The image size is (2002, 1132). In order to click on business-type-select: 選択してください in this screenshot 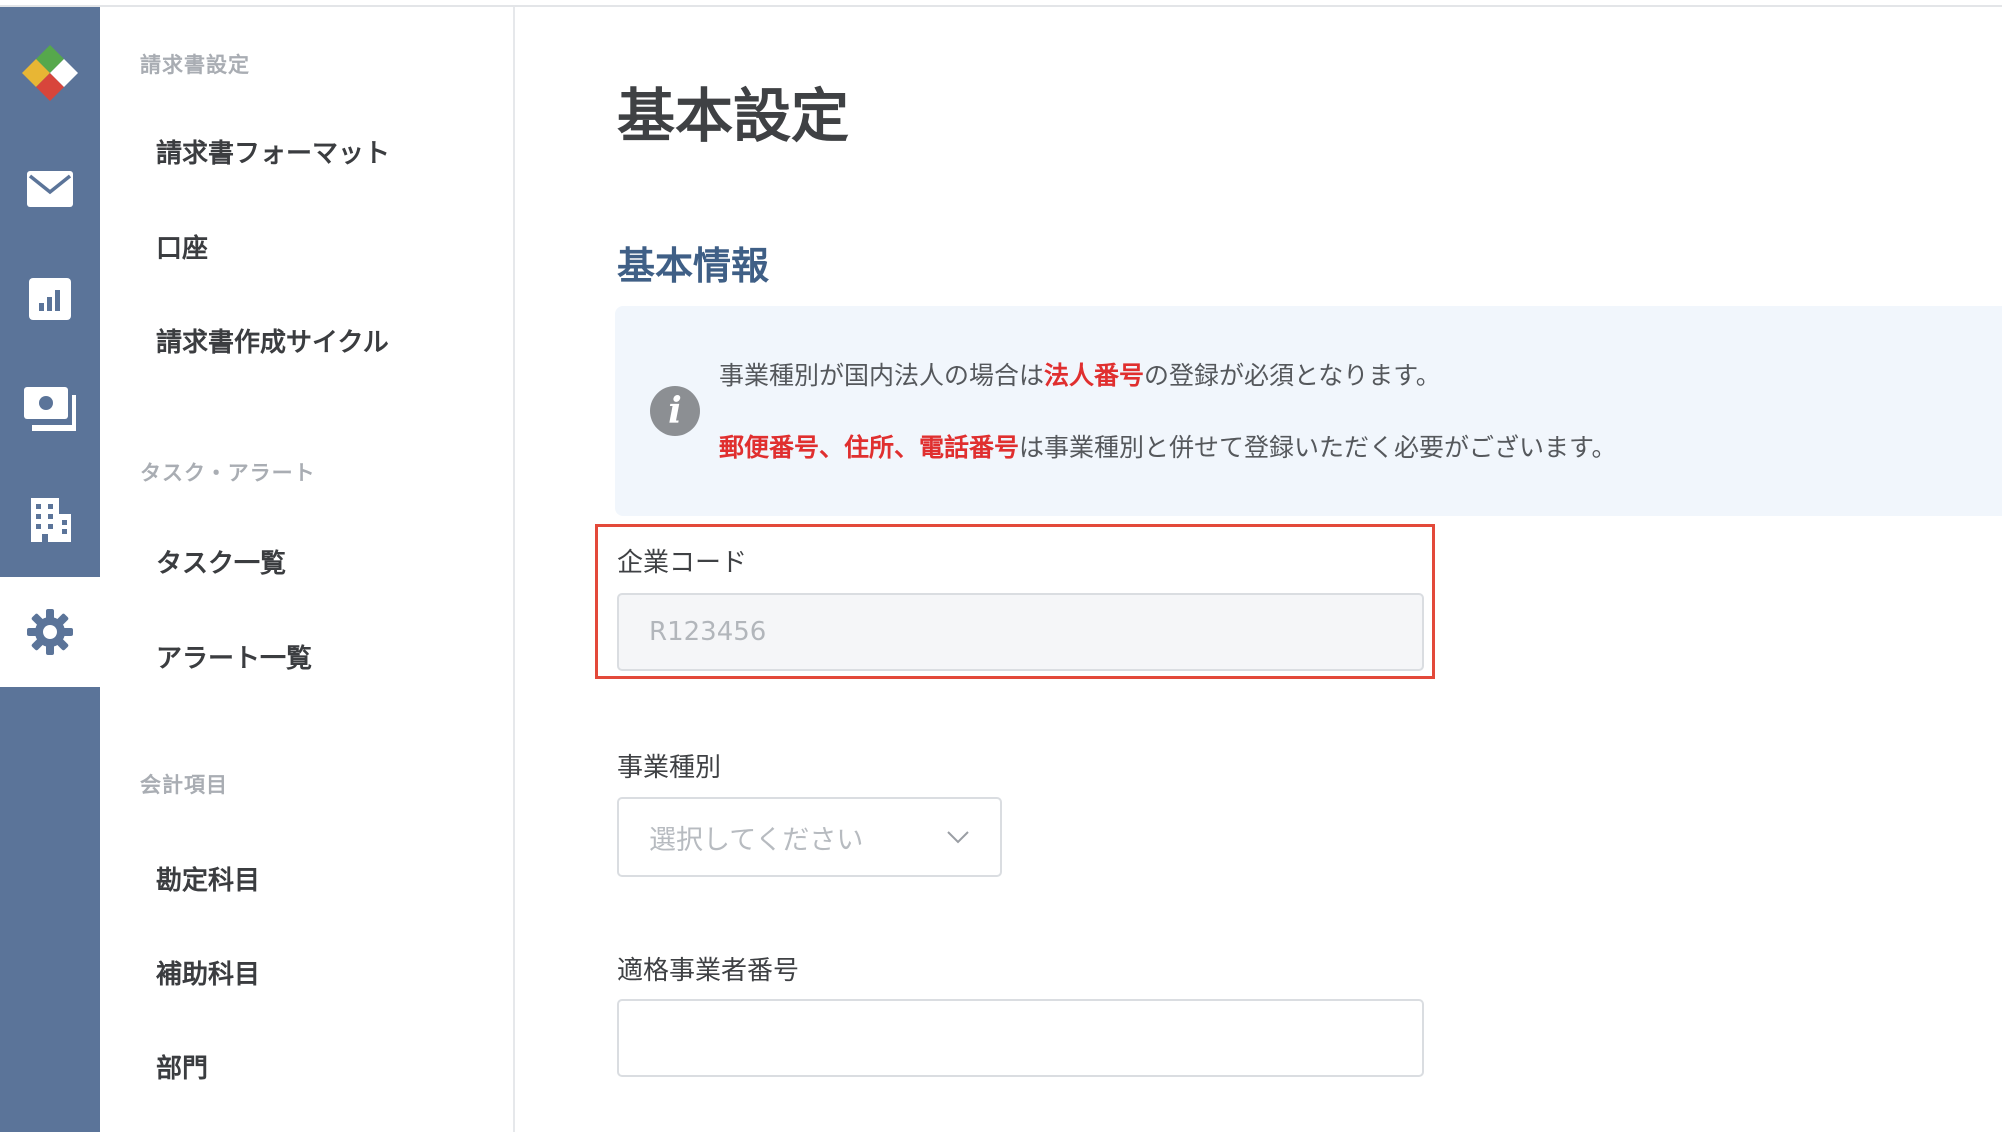, I will do `click(809, 837)`.